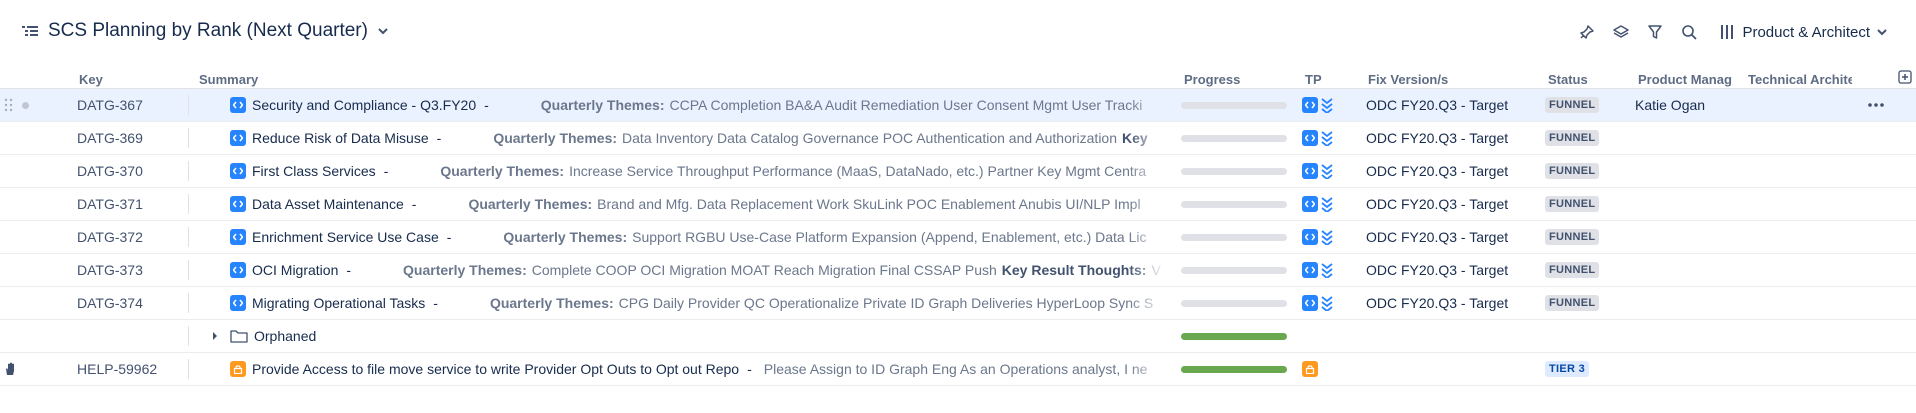  Describe the element at coordinates (285, 336) in the screenshot. I see `orphaned-label: Orphaned` at that location.